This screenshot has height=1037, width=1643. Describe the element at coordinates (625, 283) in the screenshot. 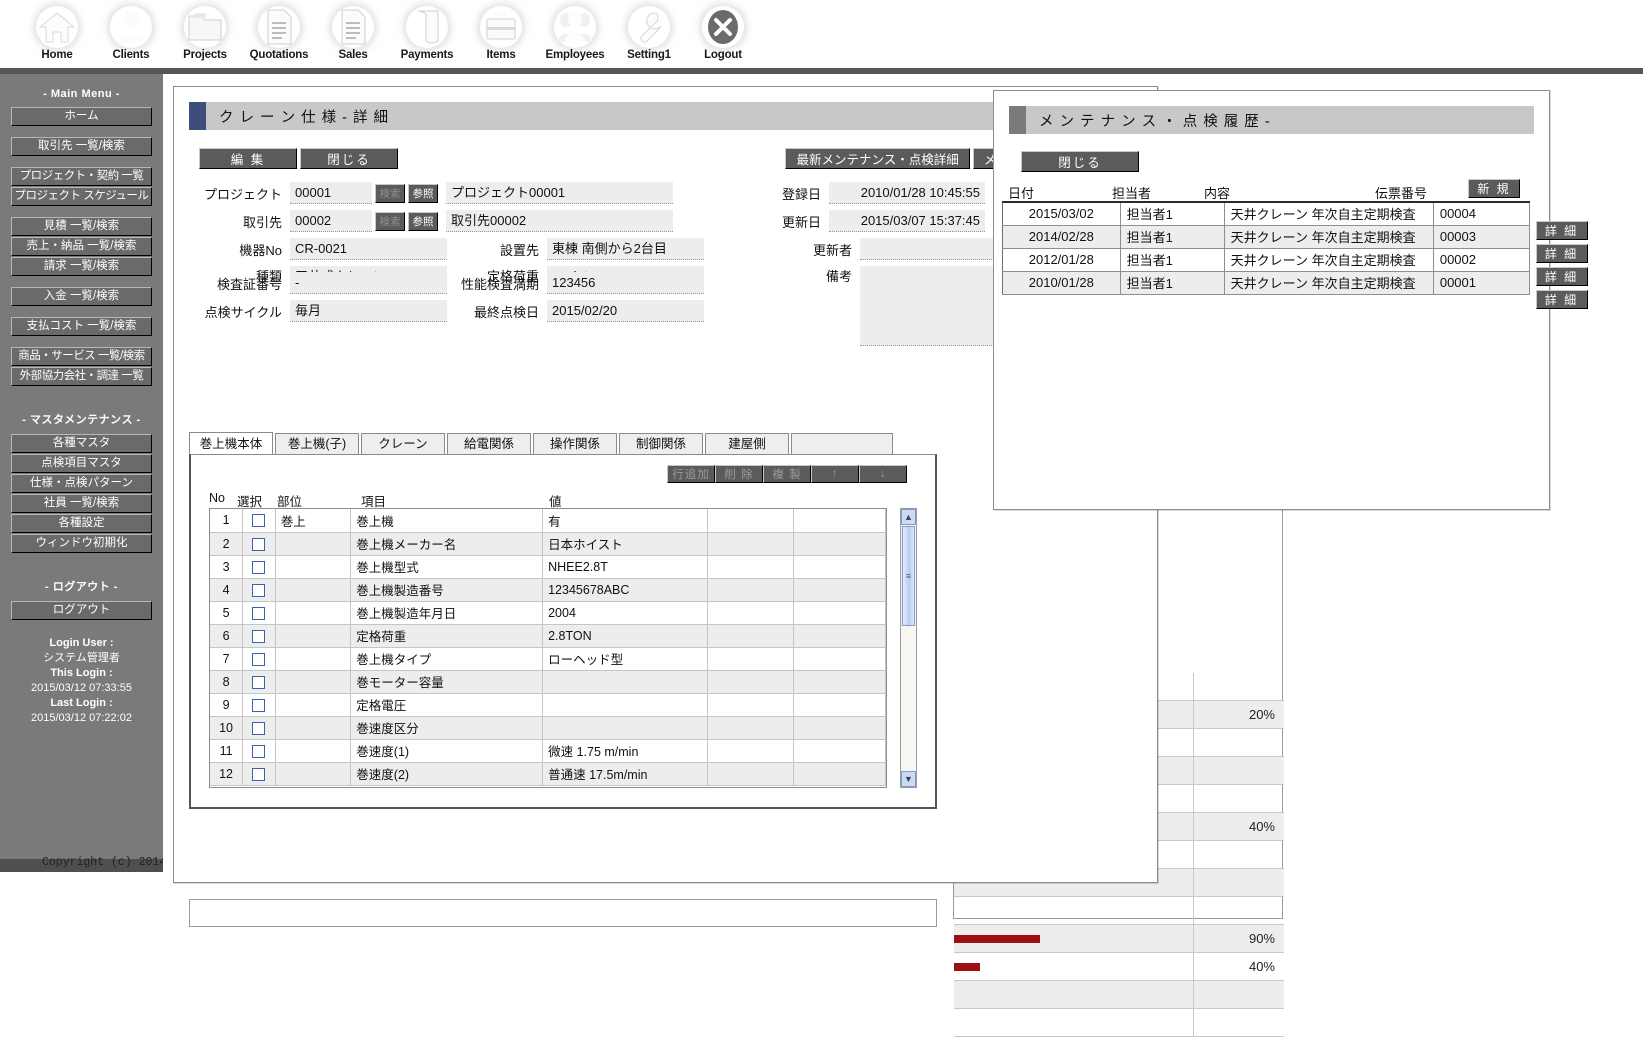

I see `perf-exp-field: 123456` at that location.